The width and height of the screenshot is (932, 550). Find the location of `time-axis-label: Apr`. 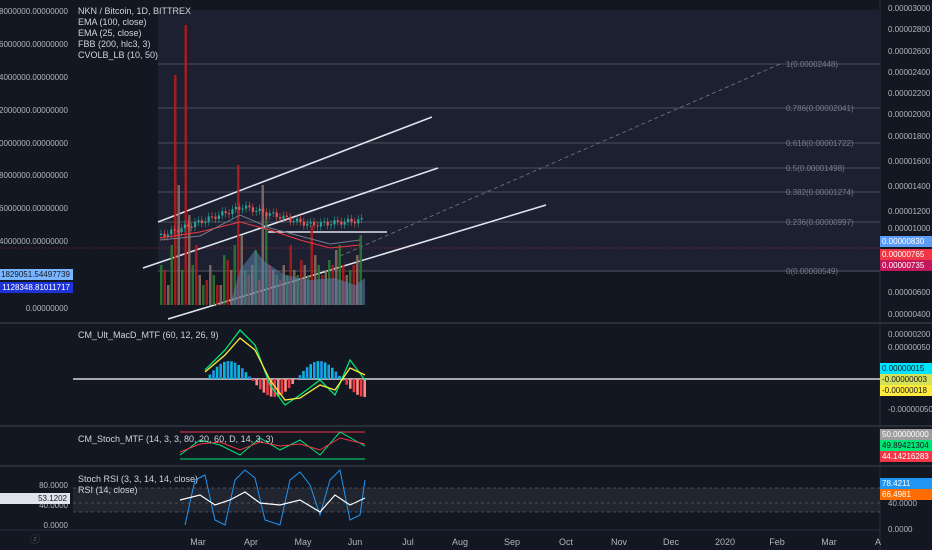

time-axis-label: Apr is located at coordinates (251, 542).